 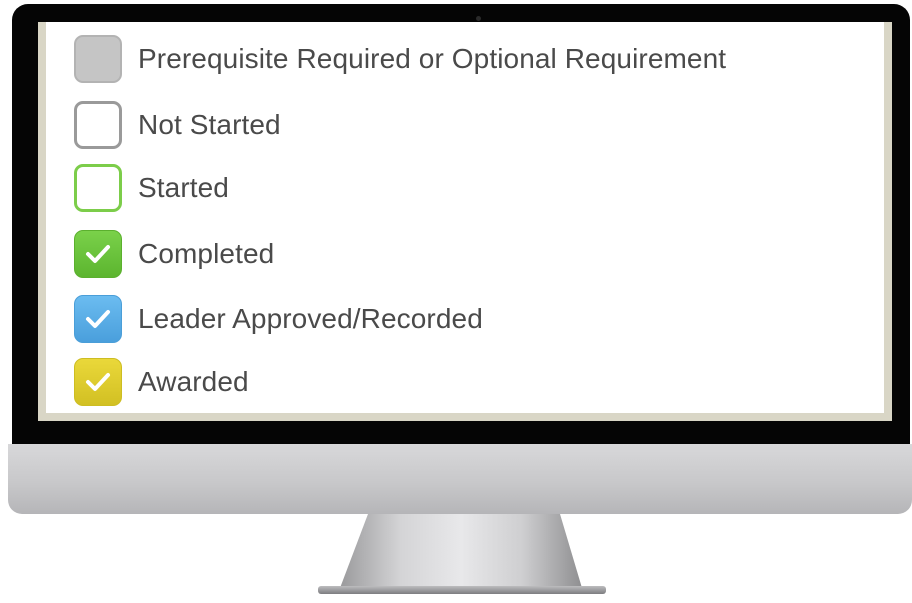 I want to click on blue-check-box-icon, so click(x=98, y=319).